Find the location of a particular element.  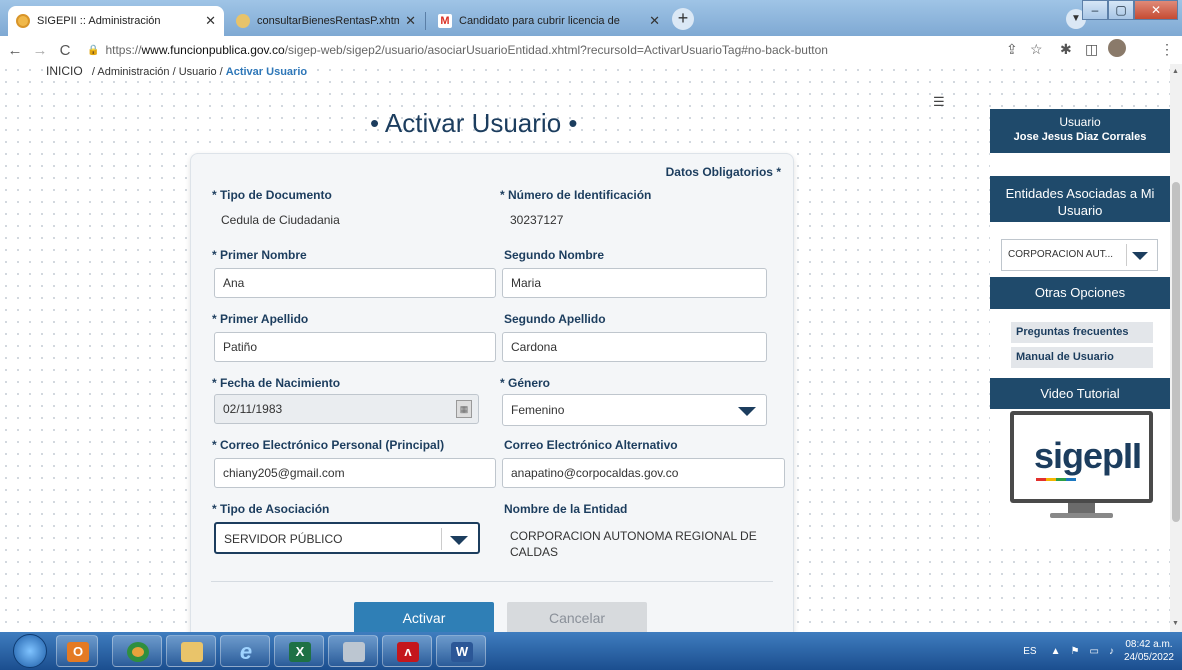

tab-sigepii: SIGEPII :: Administración ✕ is located at coordinates (116, 21).